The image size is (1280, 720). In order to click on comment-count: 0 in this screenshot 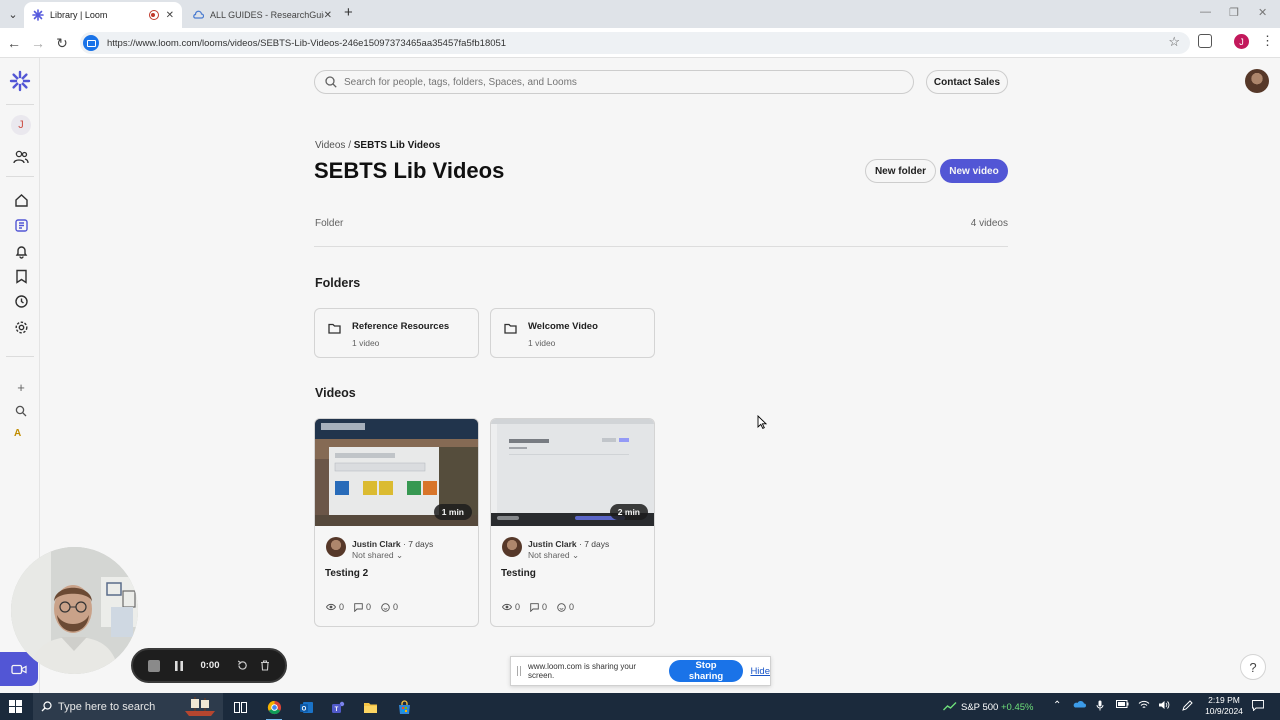, I will do `click(545, 607)`.